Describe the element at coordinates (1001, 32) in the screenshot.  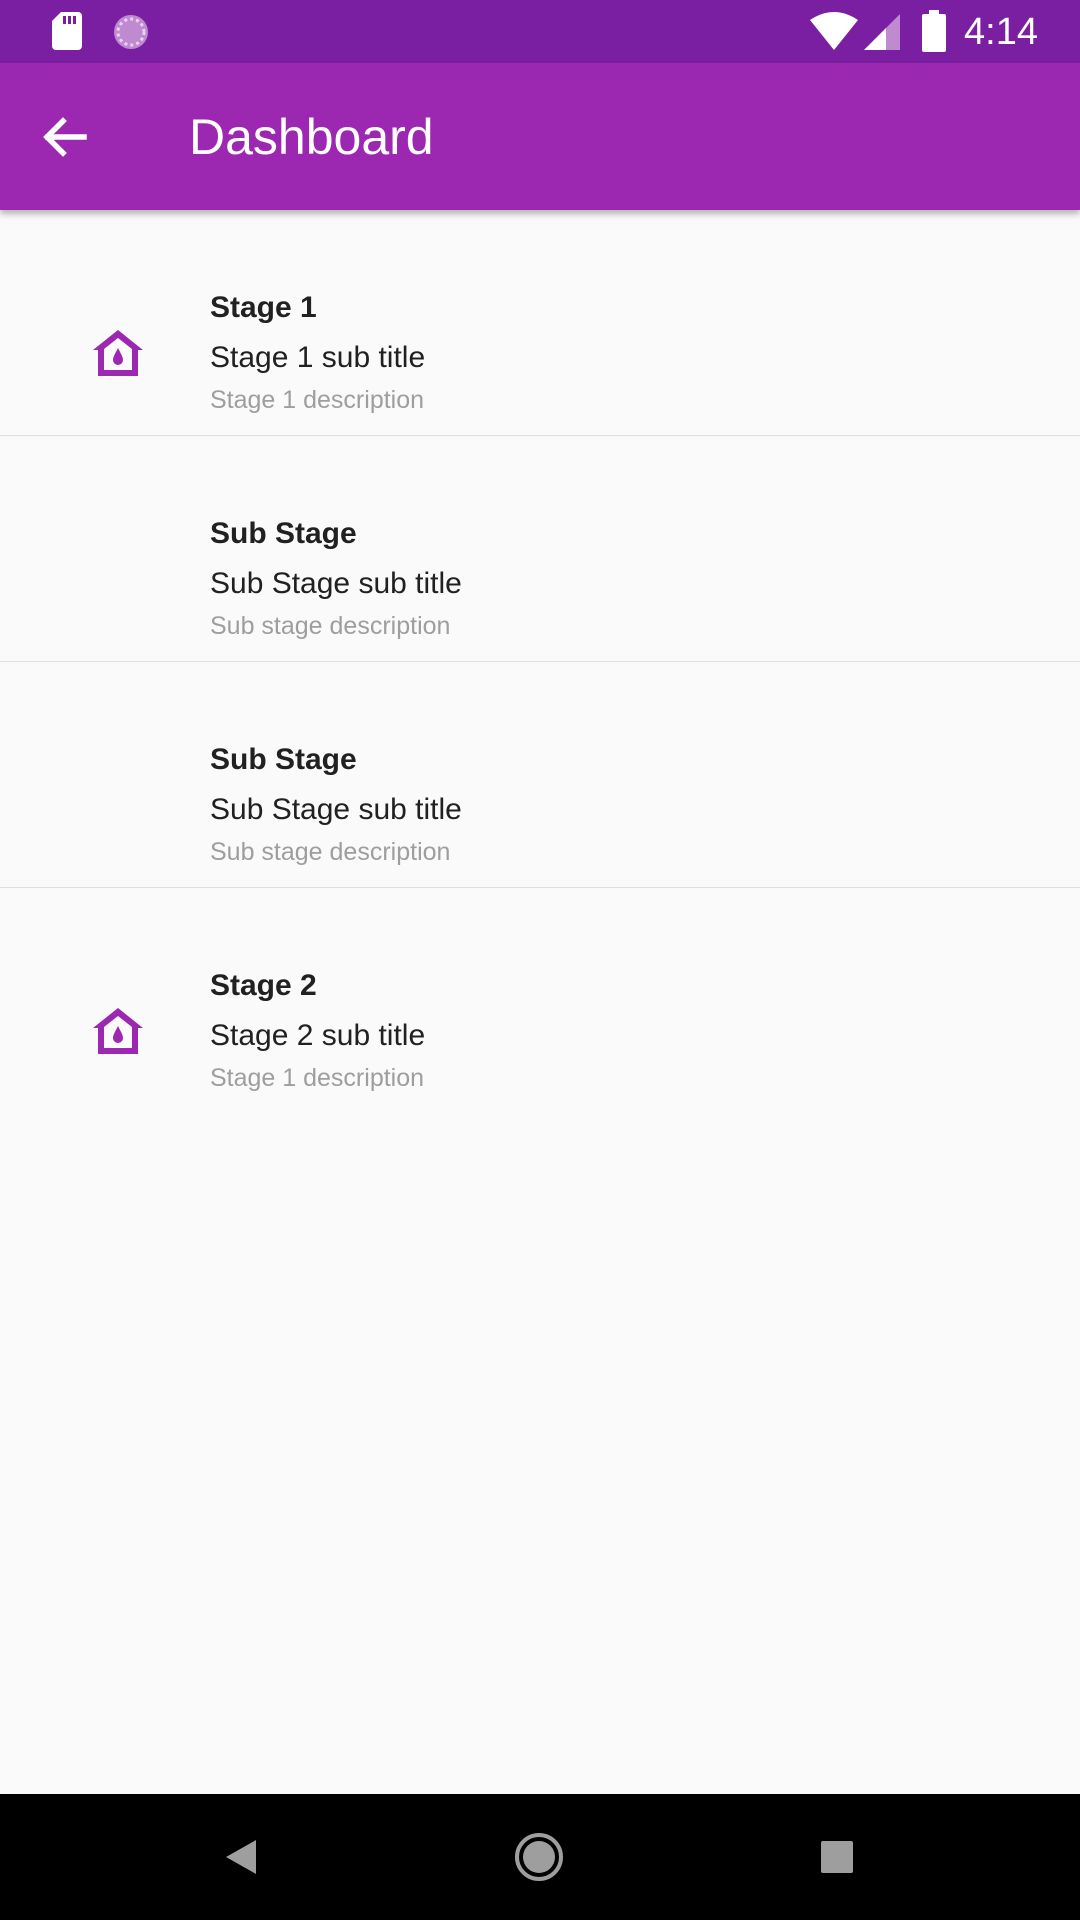
I see `status-time: 4:14` at that location.